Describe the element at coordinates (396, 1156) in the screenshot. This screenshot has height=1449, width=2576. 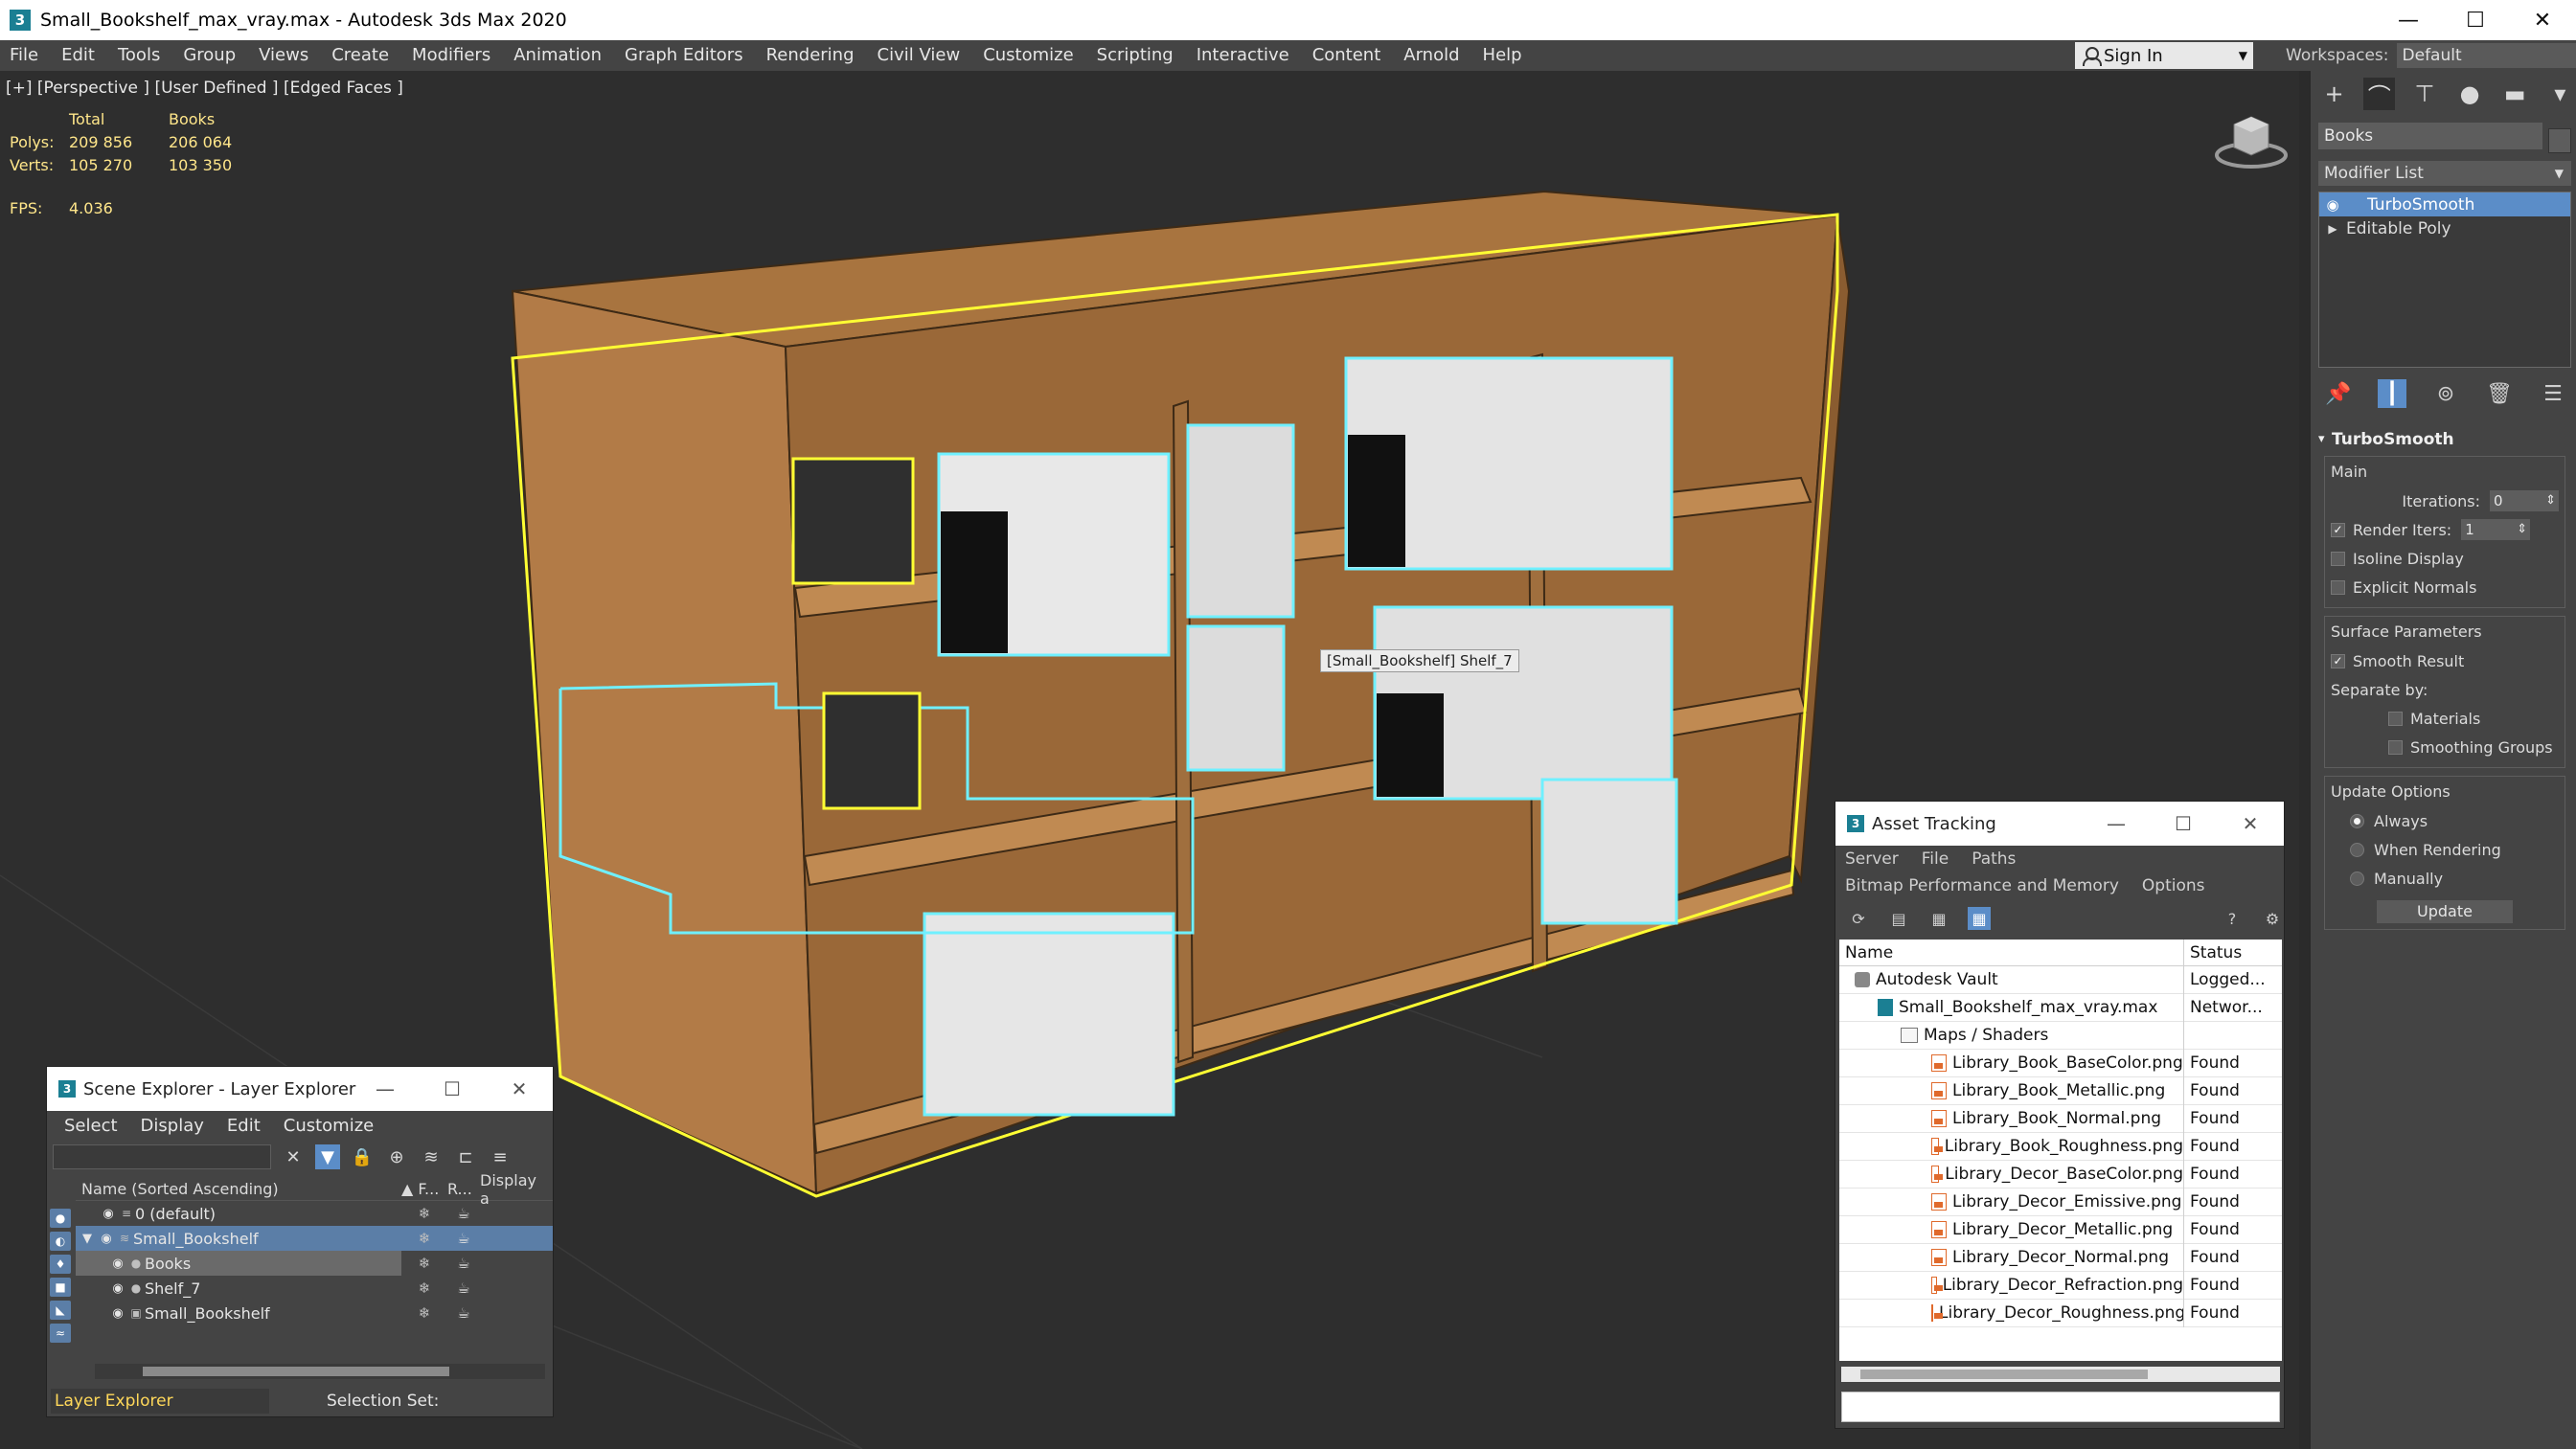
I see `add-layer-icon: ⊕` at that location.